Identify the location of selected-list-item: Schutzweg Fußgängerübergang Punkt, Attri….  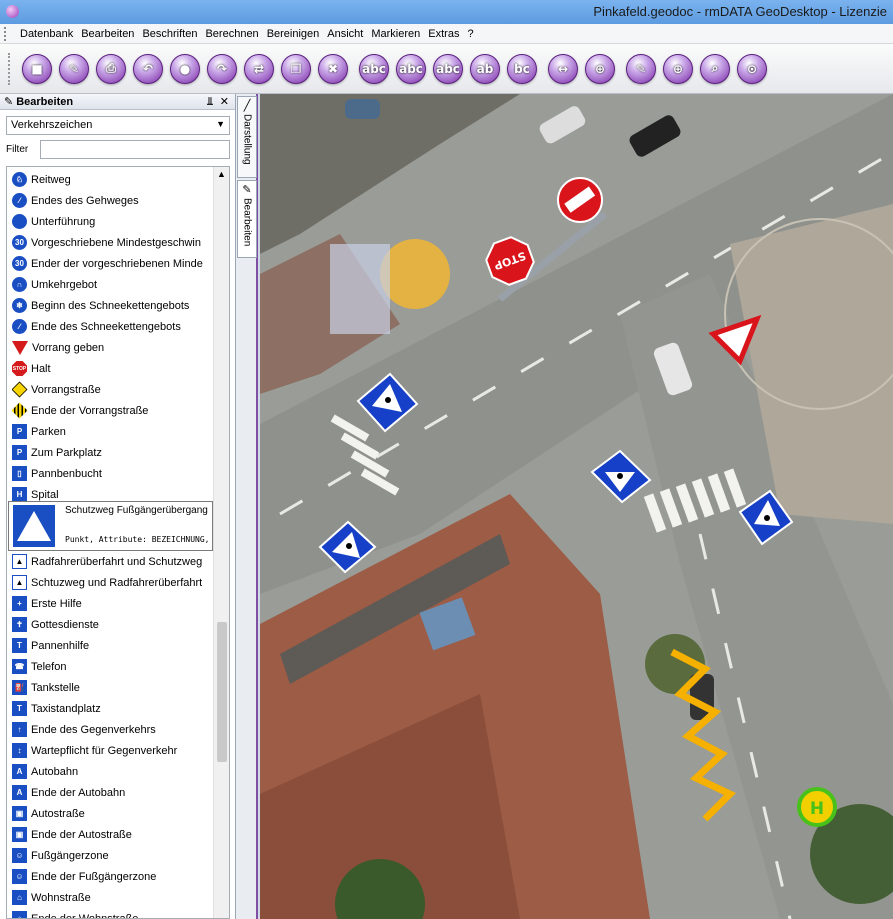
(110, 526).